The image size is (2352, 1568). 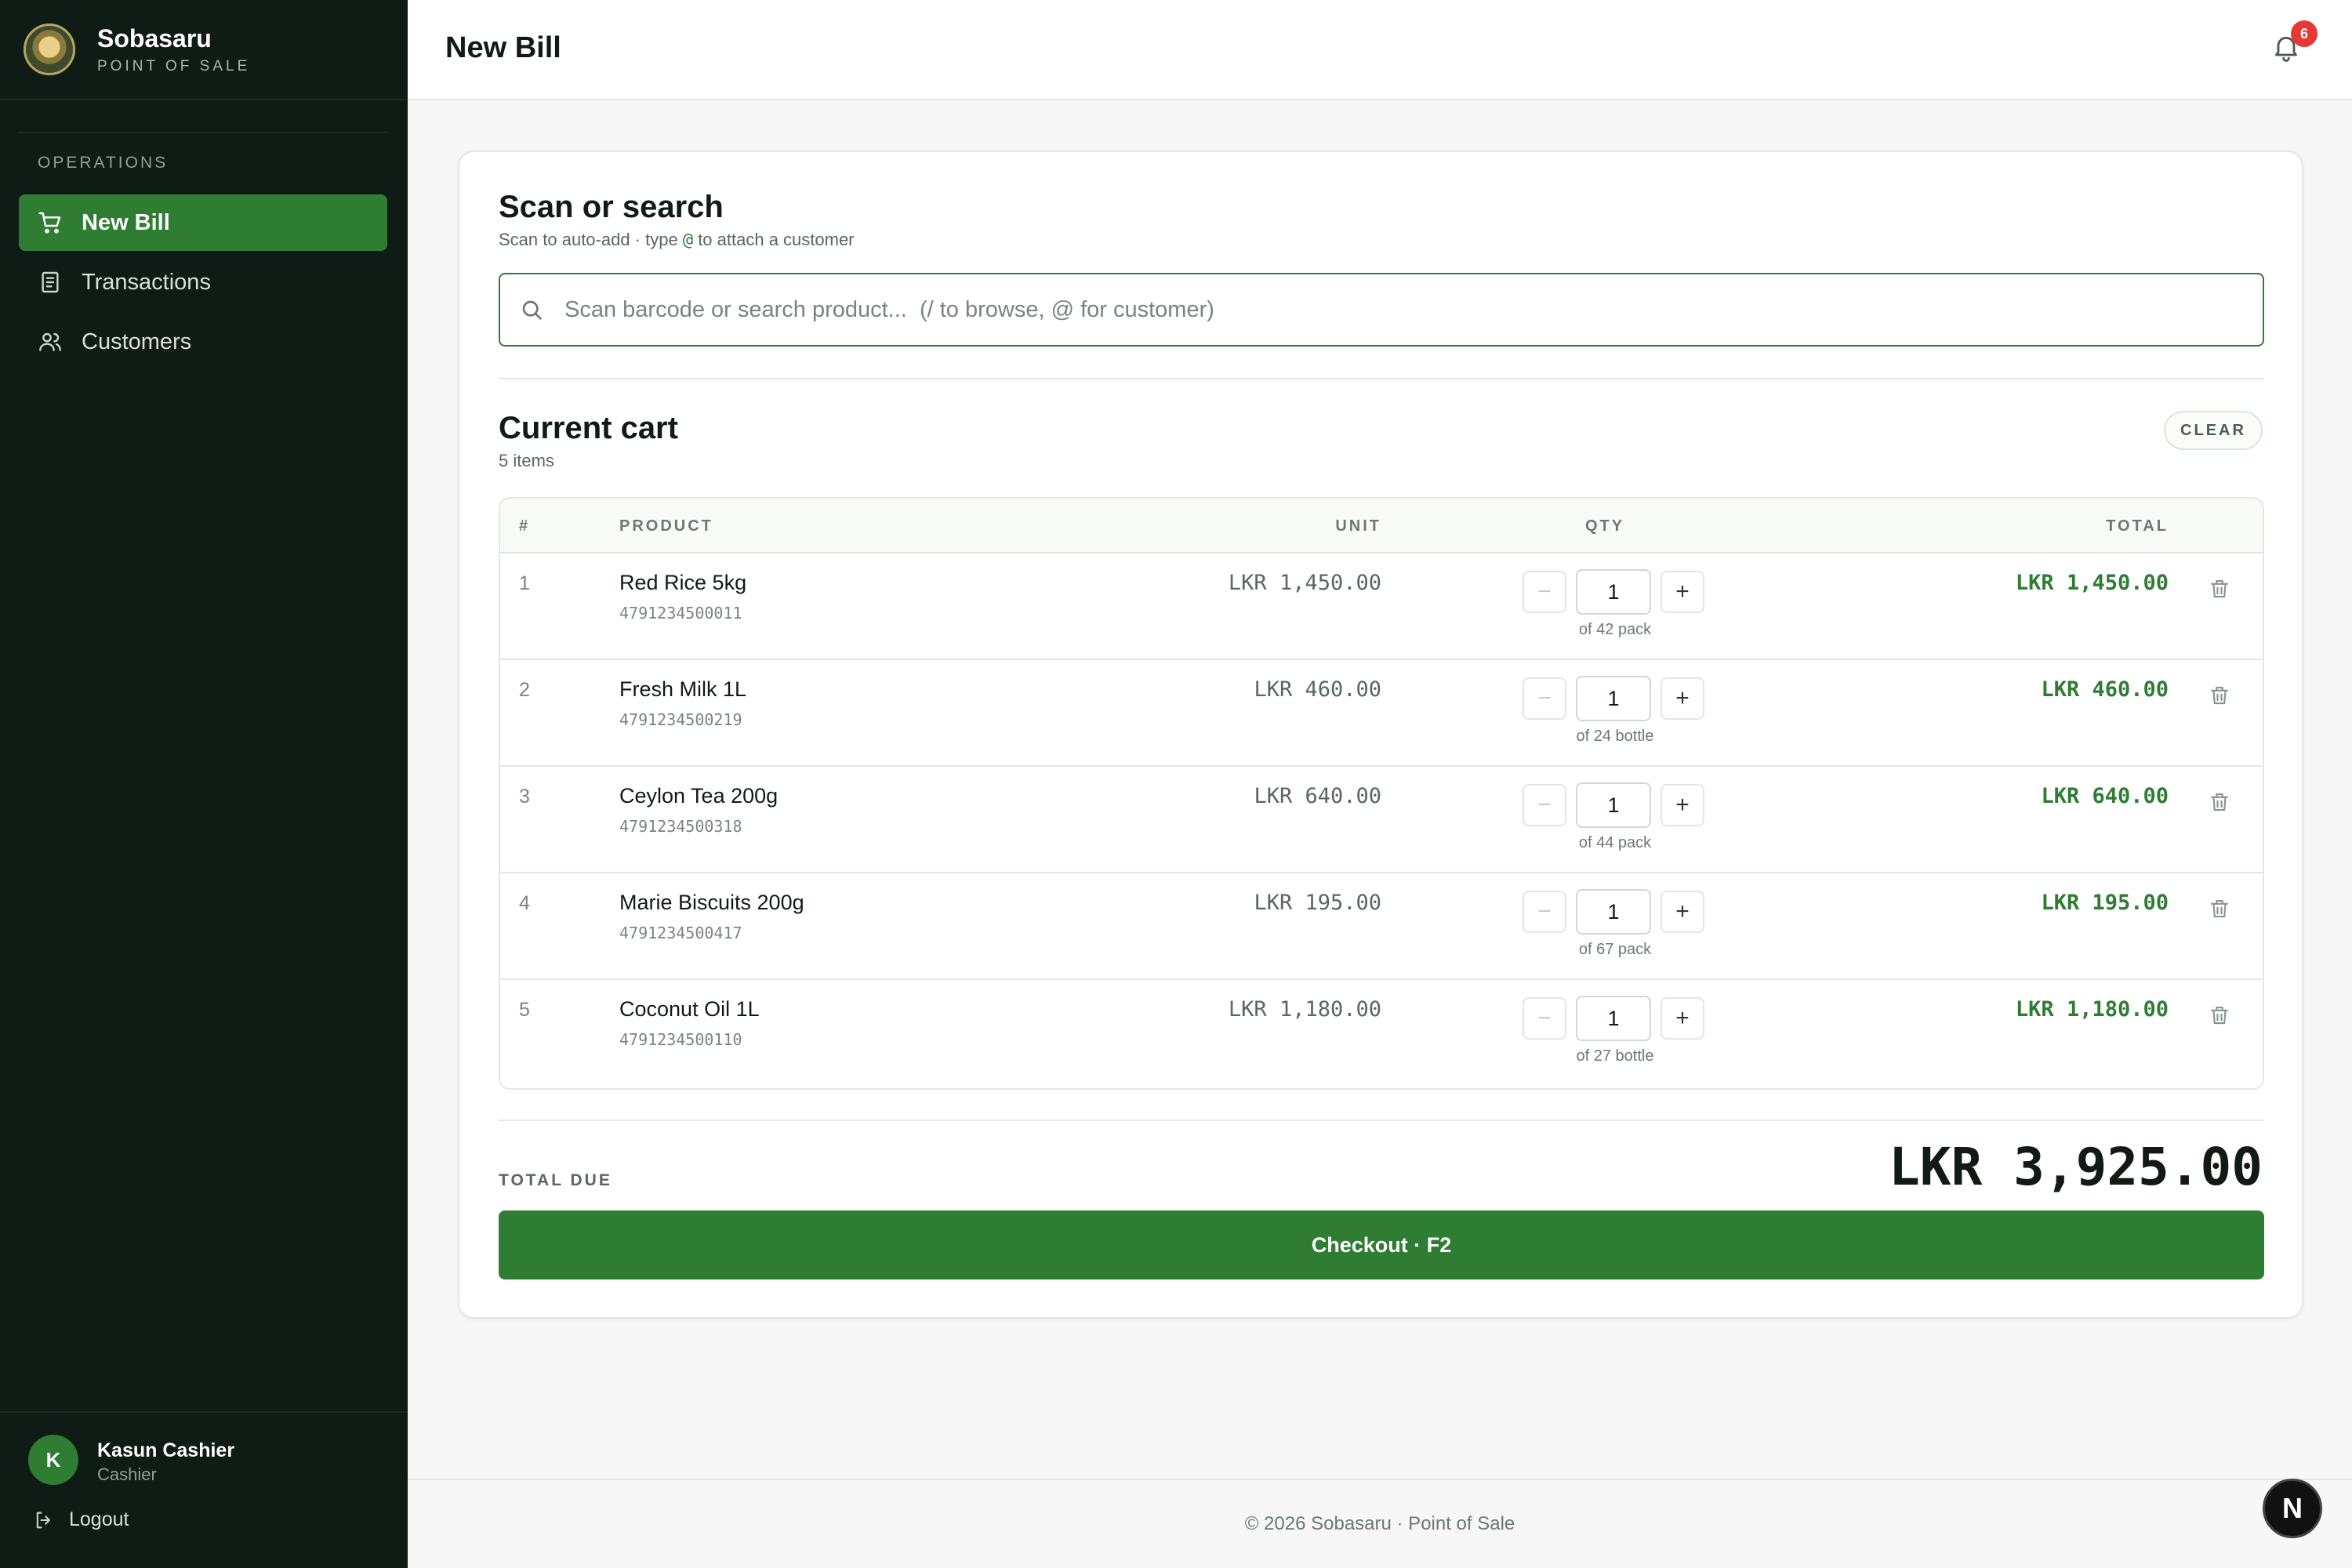 I want to click on notifications-button: 6, so click(x=2294, y=43).